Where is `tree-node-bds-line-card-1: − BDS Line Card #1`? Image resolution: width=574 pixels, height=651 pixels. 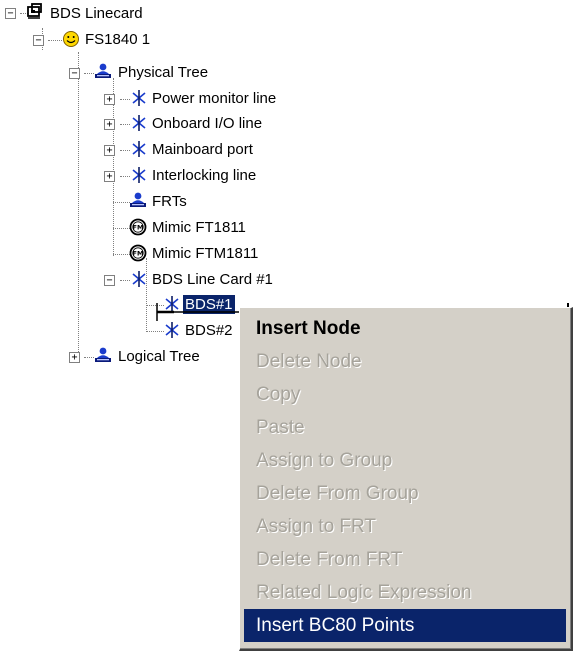 tree-node-bds-line-card-1: − BDS Line Card #1 is located at coordinates (145, 280).